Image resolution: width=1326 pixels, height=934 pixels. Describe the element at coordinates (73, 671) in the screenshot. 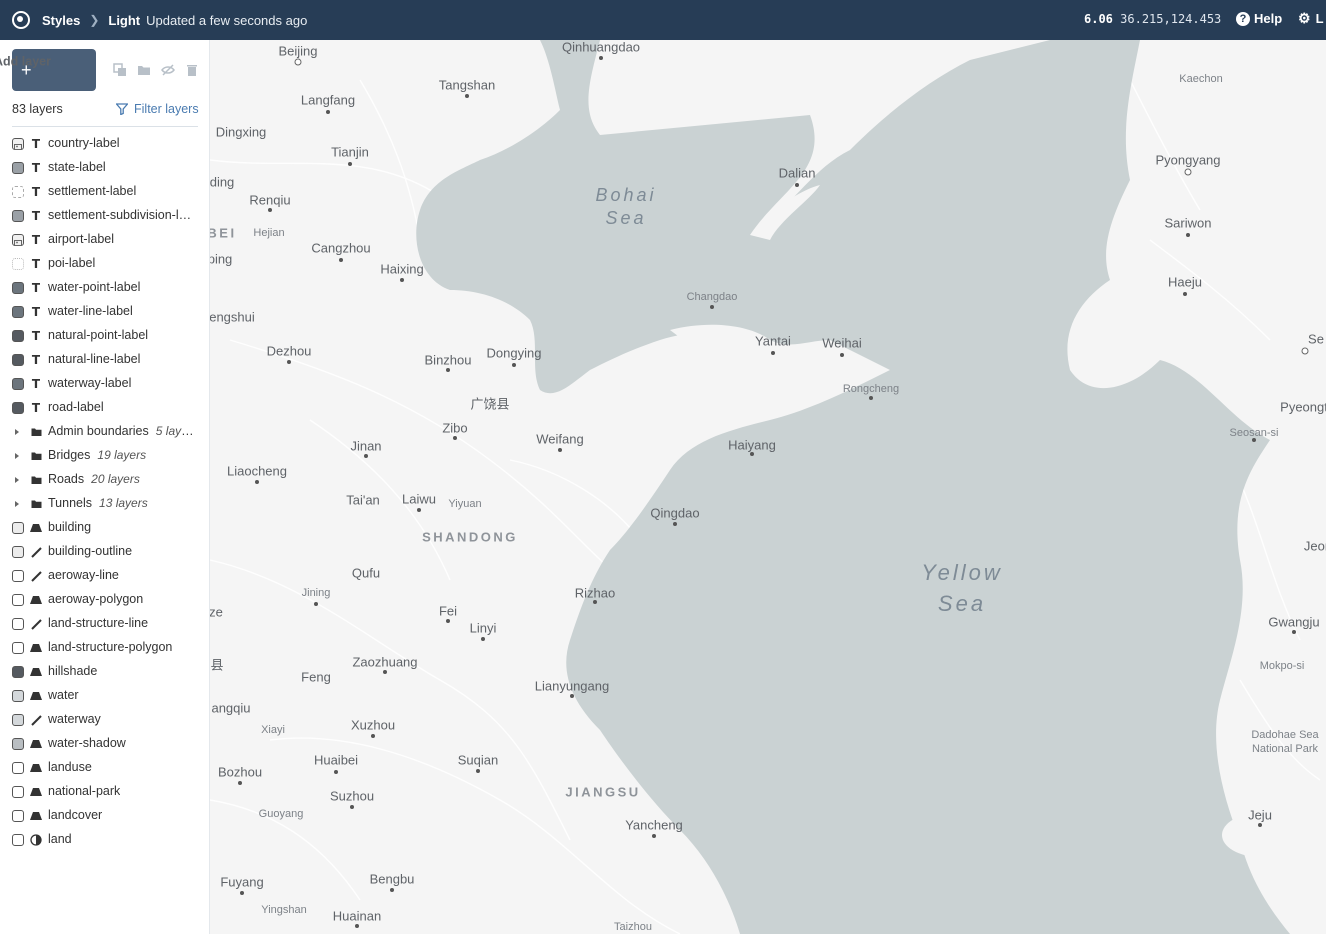

I see `layer-name: hillshade` at that location.